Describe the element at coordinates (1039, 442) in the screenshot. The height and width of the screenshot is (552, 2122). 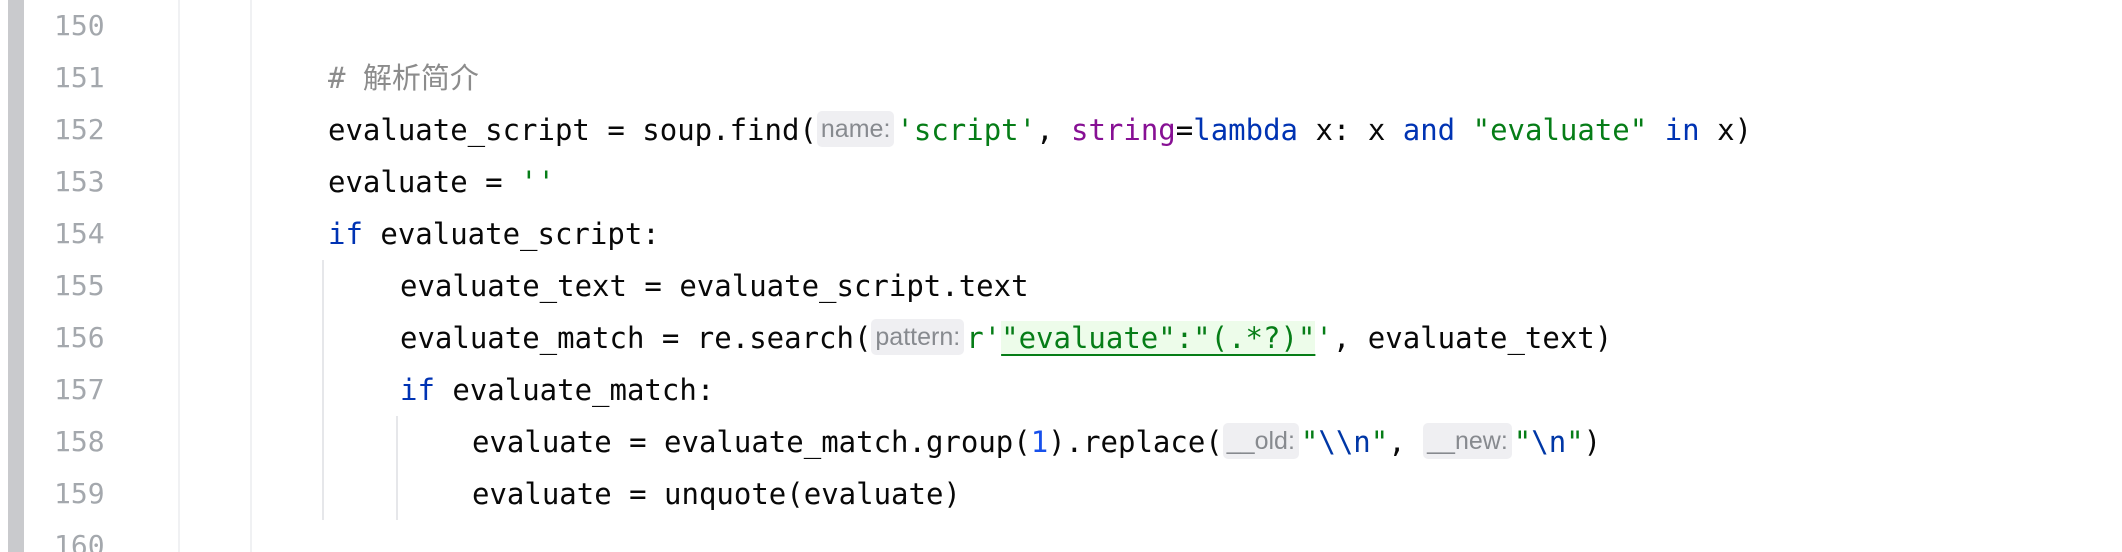
I see `number-literal: 1` at that location.